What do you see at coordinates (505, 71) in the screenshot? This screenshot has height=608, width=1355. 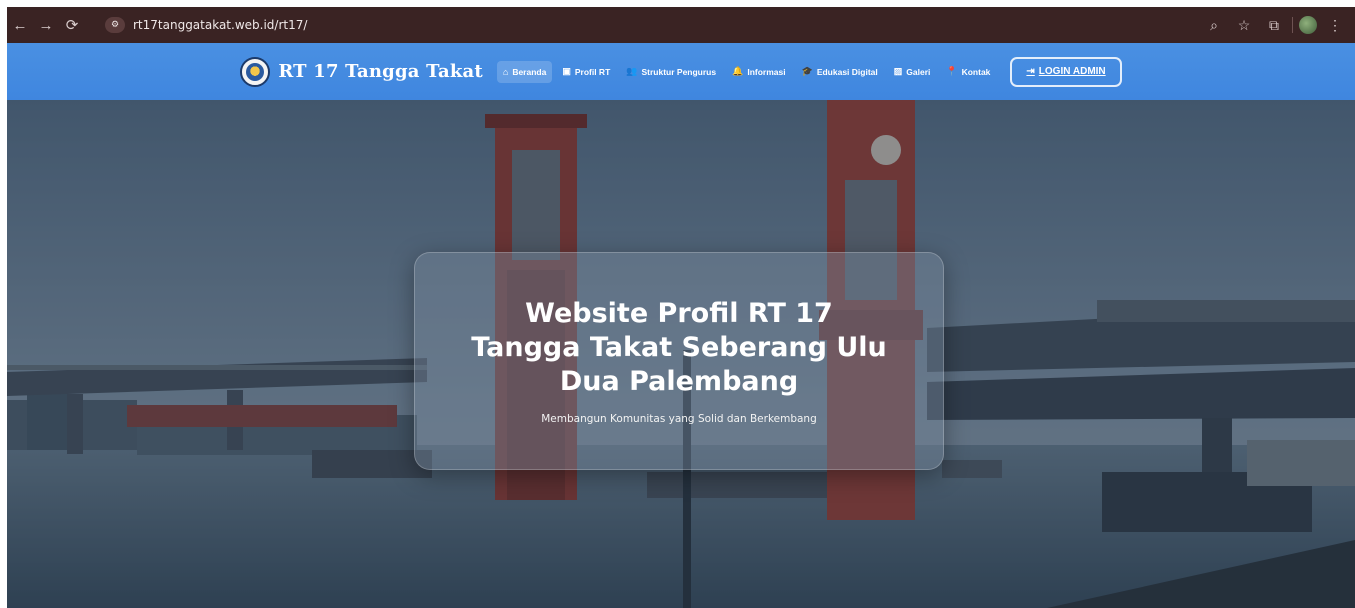 I see `home-icon: ⌂` at bounding box center [505, 71].